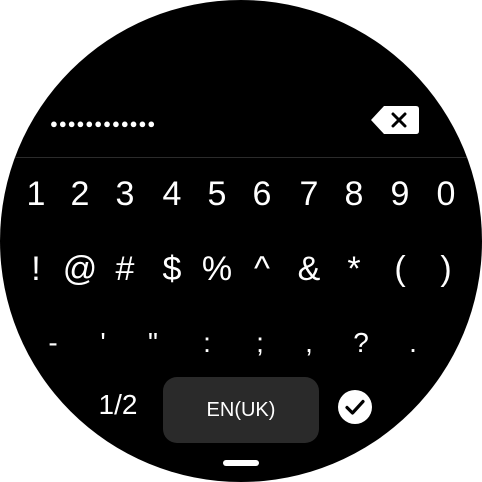 Image resolution: width=482 pixels, height=482 pixels. I want to click on key-hash: #, so click(125, 269).